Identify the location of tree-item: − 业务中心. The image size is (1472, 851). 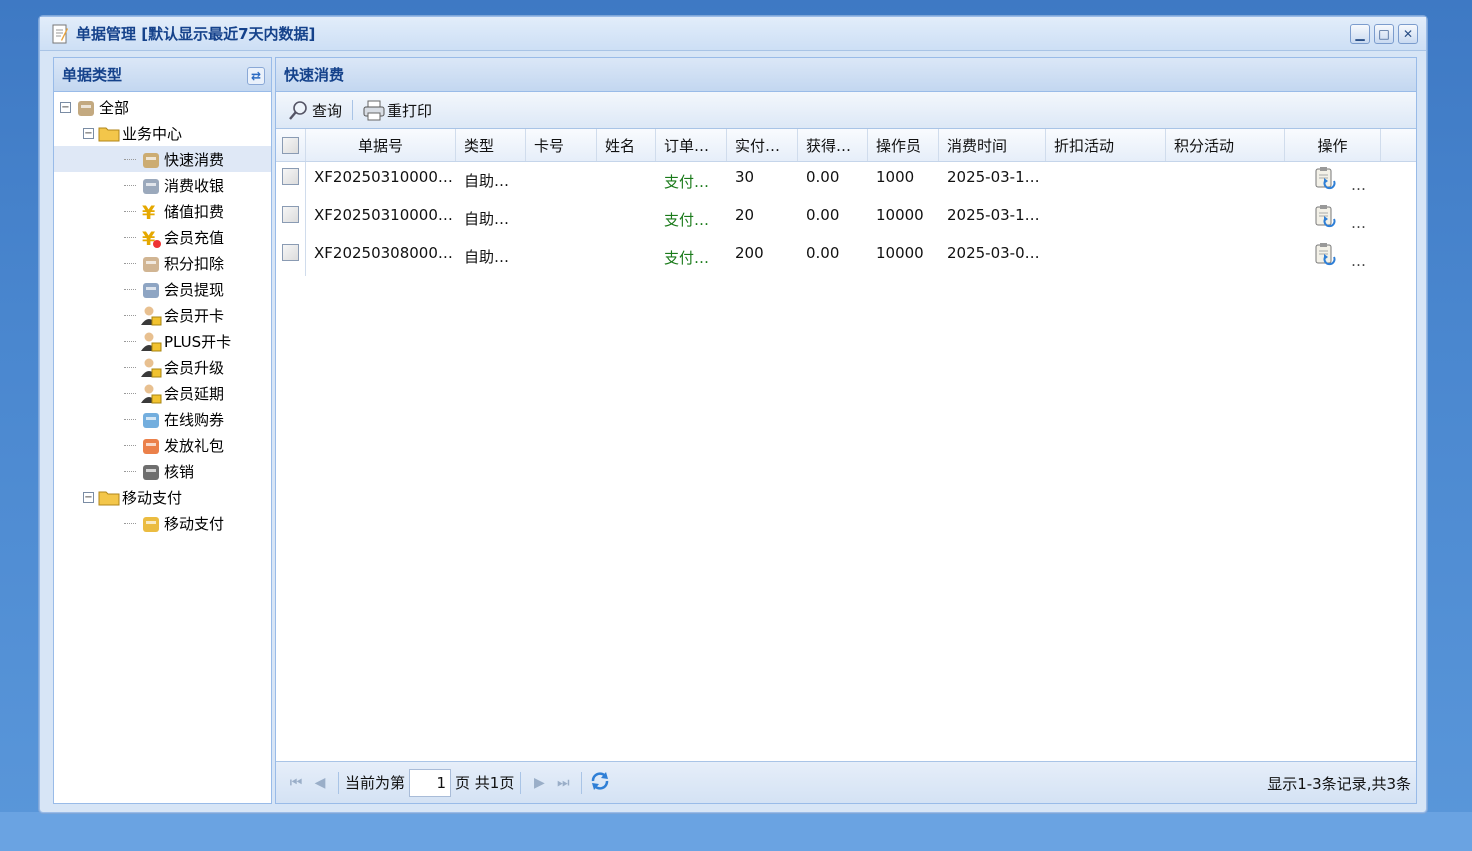
(162, 133).